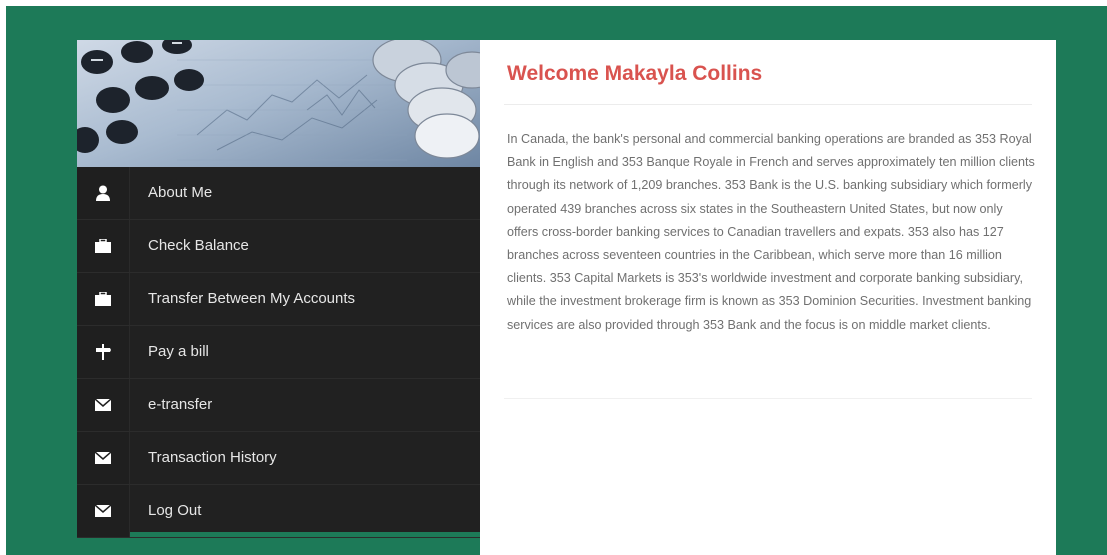 This screenshot has height=555, width=1107. What do you see at coordinates (278, 246) in the screenshot?
I see `sidebar-item-check-balance: Check Balance` at bounding box center [278, 246].